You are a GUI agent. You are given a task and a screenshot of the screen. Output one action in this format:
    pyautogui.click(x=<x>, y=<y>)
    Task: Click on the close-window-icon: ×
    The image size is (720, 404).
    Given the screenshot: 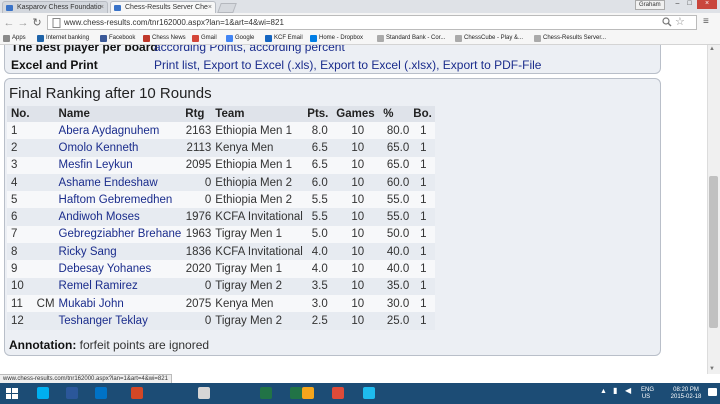 What is the action you would take?
    pyautogui.click(x=707, y=4)
    